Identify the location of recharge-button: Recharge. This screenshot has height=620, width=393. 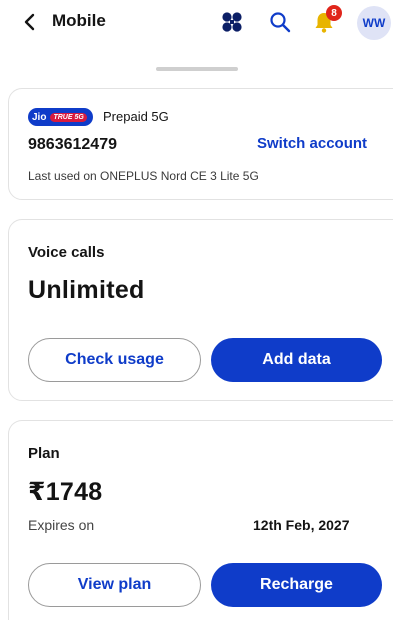
(296, 585).